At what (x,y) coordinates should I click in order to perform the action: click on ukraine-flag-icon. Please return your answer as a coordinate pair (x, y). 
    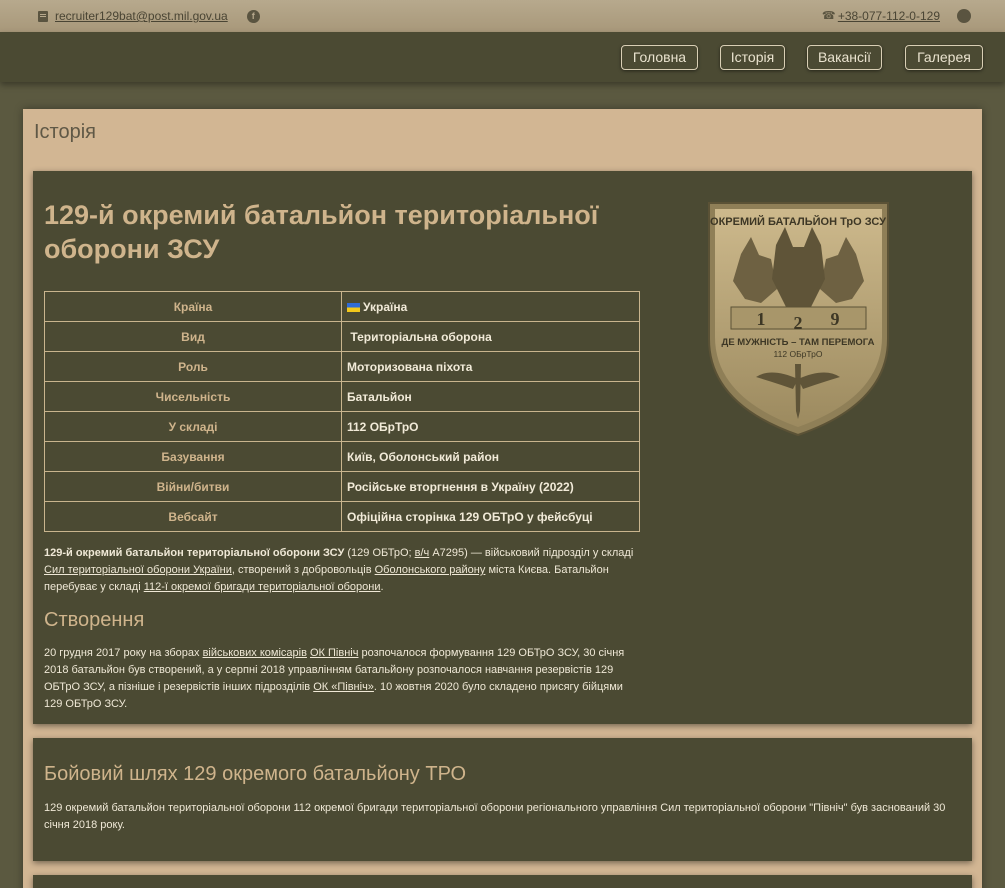
    Looking at the image, I should click on (353, 307).